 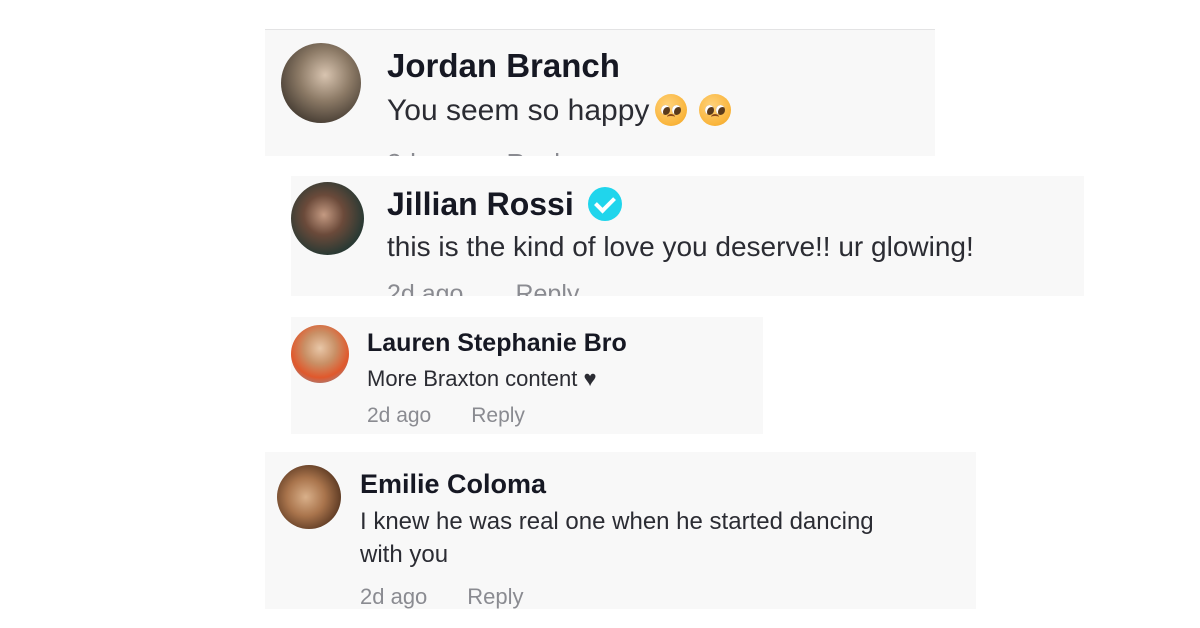 What do you see at coordinates (482, 378) in the screenshot?
I see `comment-text: More Braxton content ♥` at bounding box center [482, 378].